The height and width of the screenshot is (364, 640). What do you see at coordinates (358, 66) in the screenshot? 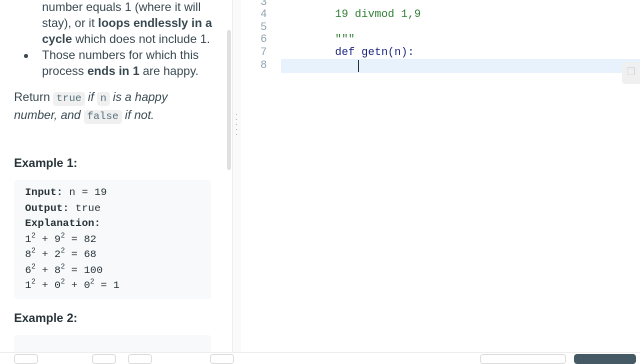
I see `text-cursor` at bounding box center [358, 66].